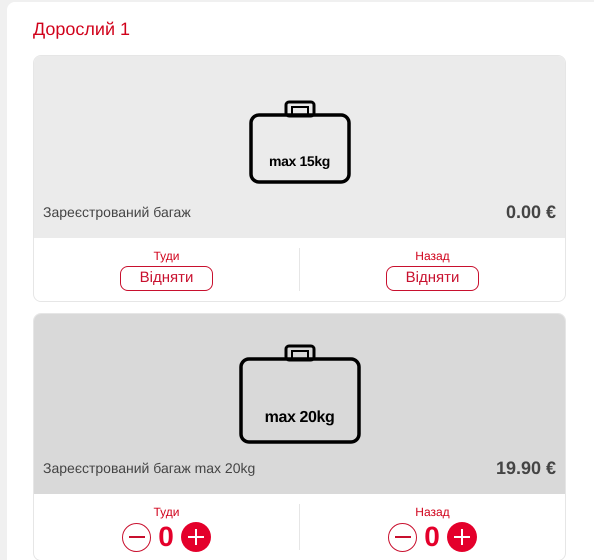 This screenshot has width=594, height=560. Describe the element at coordinates (526, 468) in the screenshot. I see `baggage-price: 19.90 €` at that location.